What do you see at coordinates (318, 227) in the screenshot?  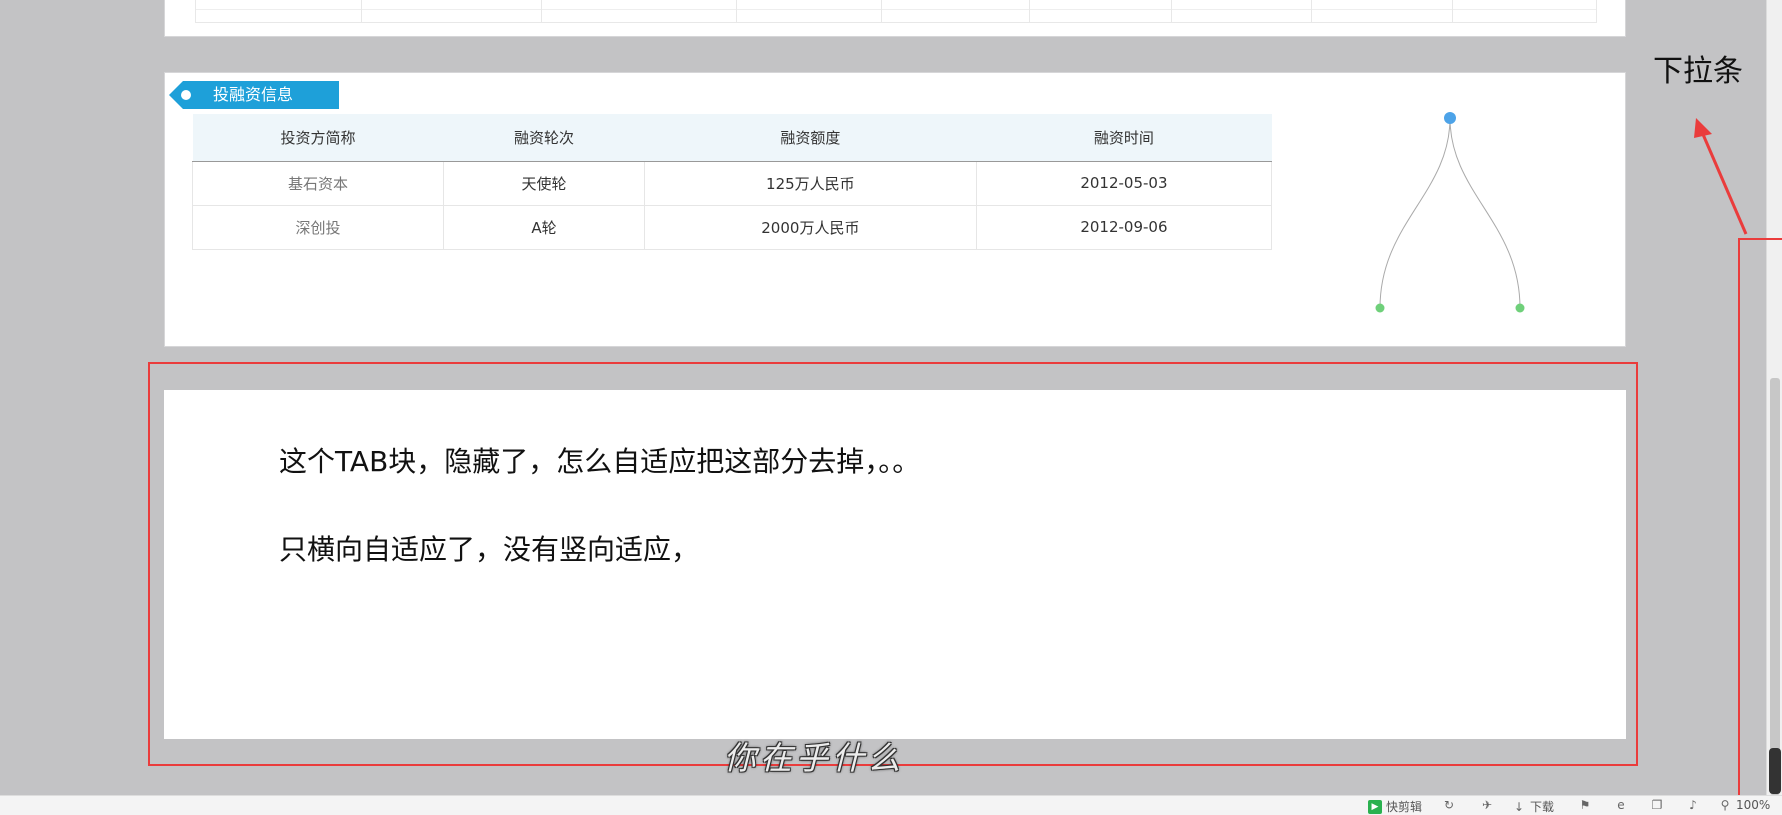 I see `investor-cell: 深创投` at bounding box center [318, 227].